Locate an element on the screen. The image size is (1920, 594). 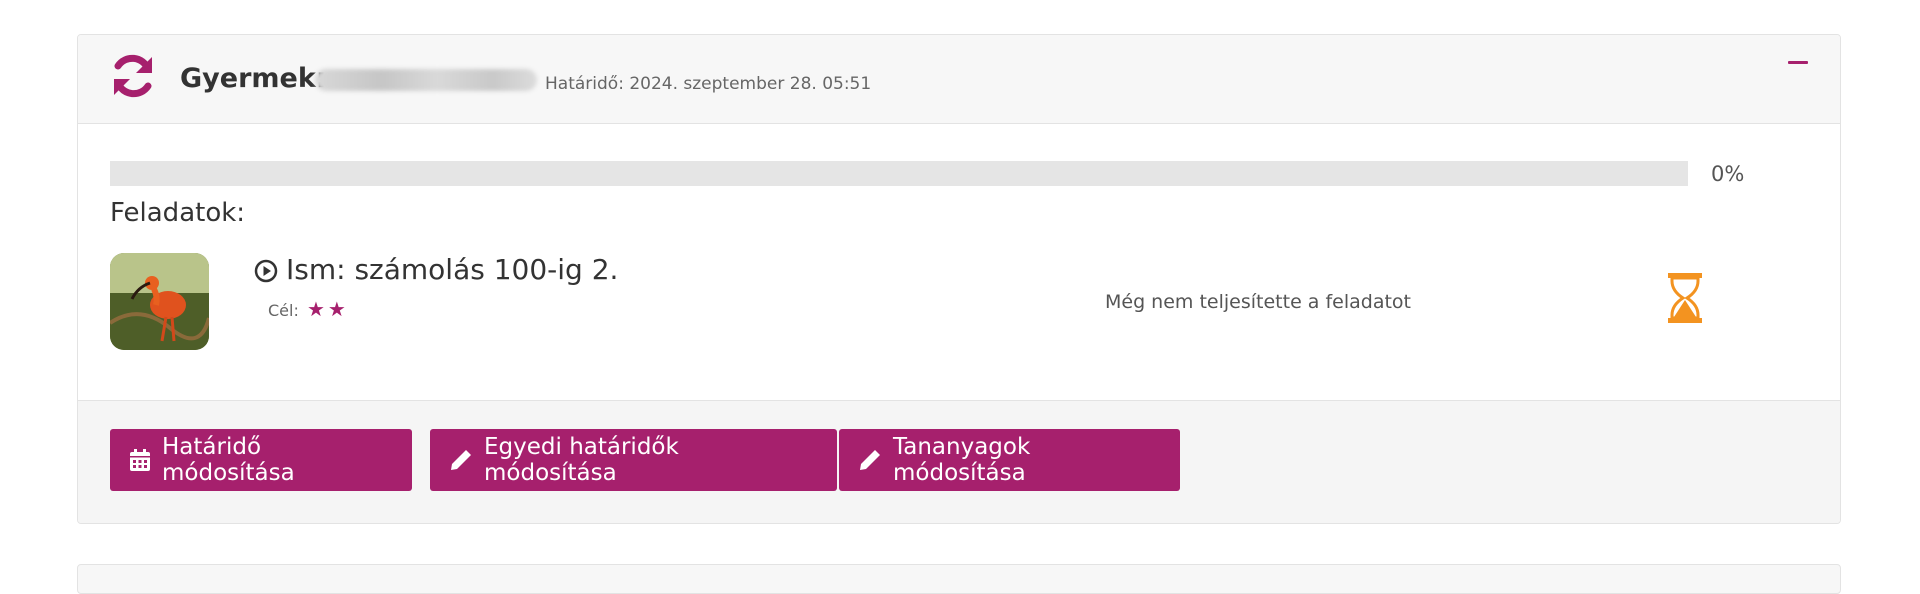
task-goal: Cél: ★ ★ is located at coordinates (307, 309).